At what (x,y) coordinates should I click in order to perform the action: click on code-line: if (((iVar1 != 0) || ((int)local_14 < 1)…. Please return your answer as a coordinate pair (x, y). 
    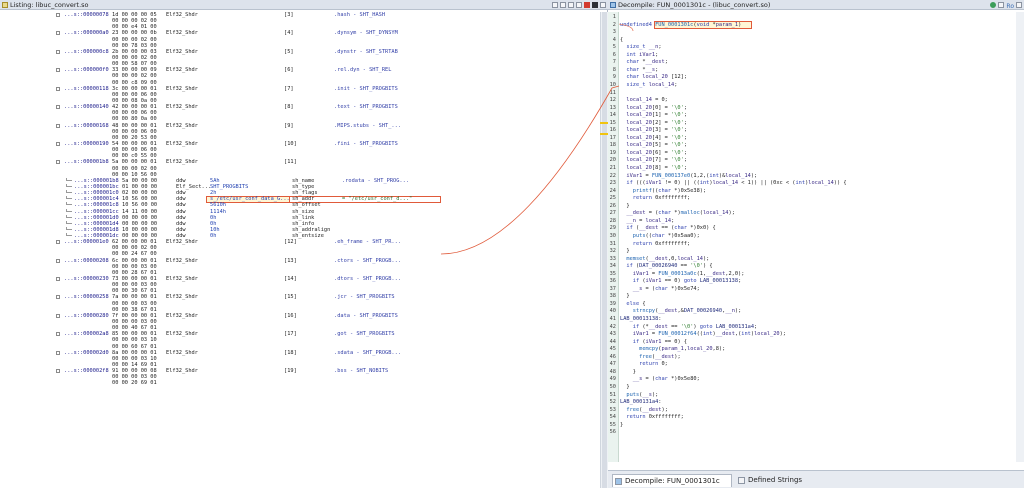
    Looking at the image, I should click on (733, 183).